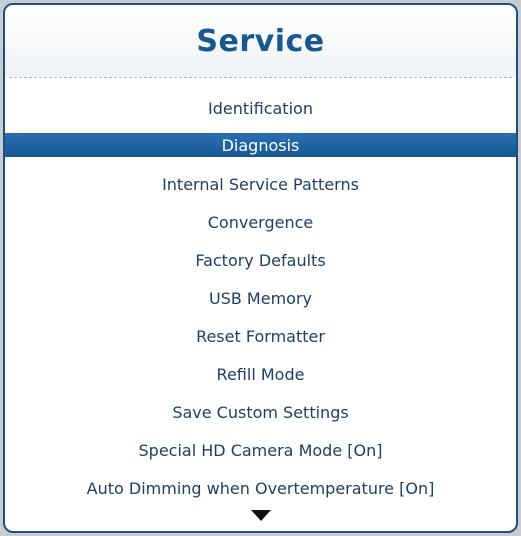  Describe the element at coordinates (260, 412) in the screenshot. I see `menu-item-save-custom-settings: Save Custom Settings` at that location.